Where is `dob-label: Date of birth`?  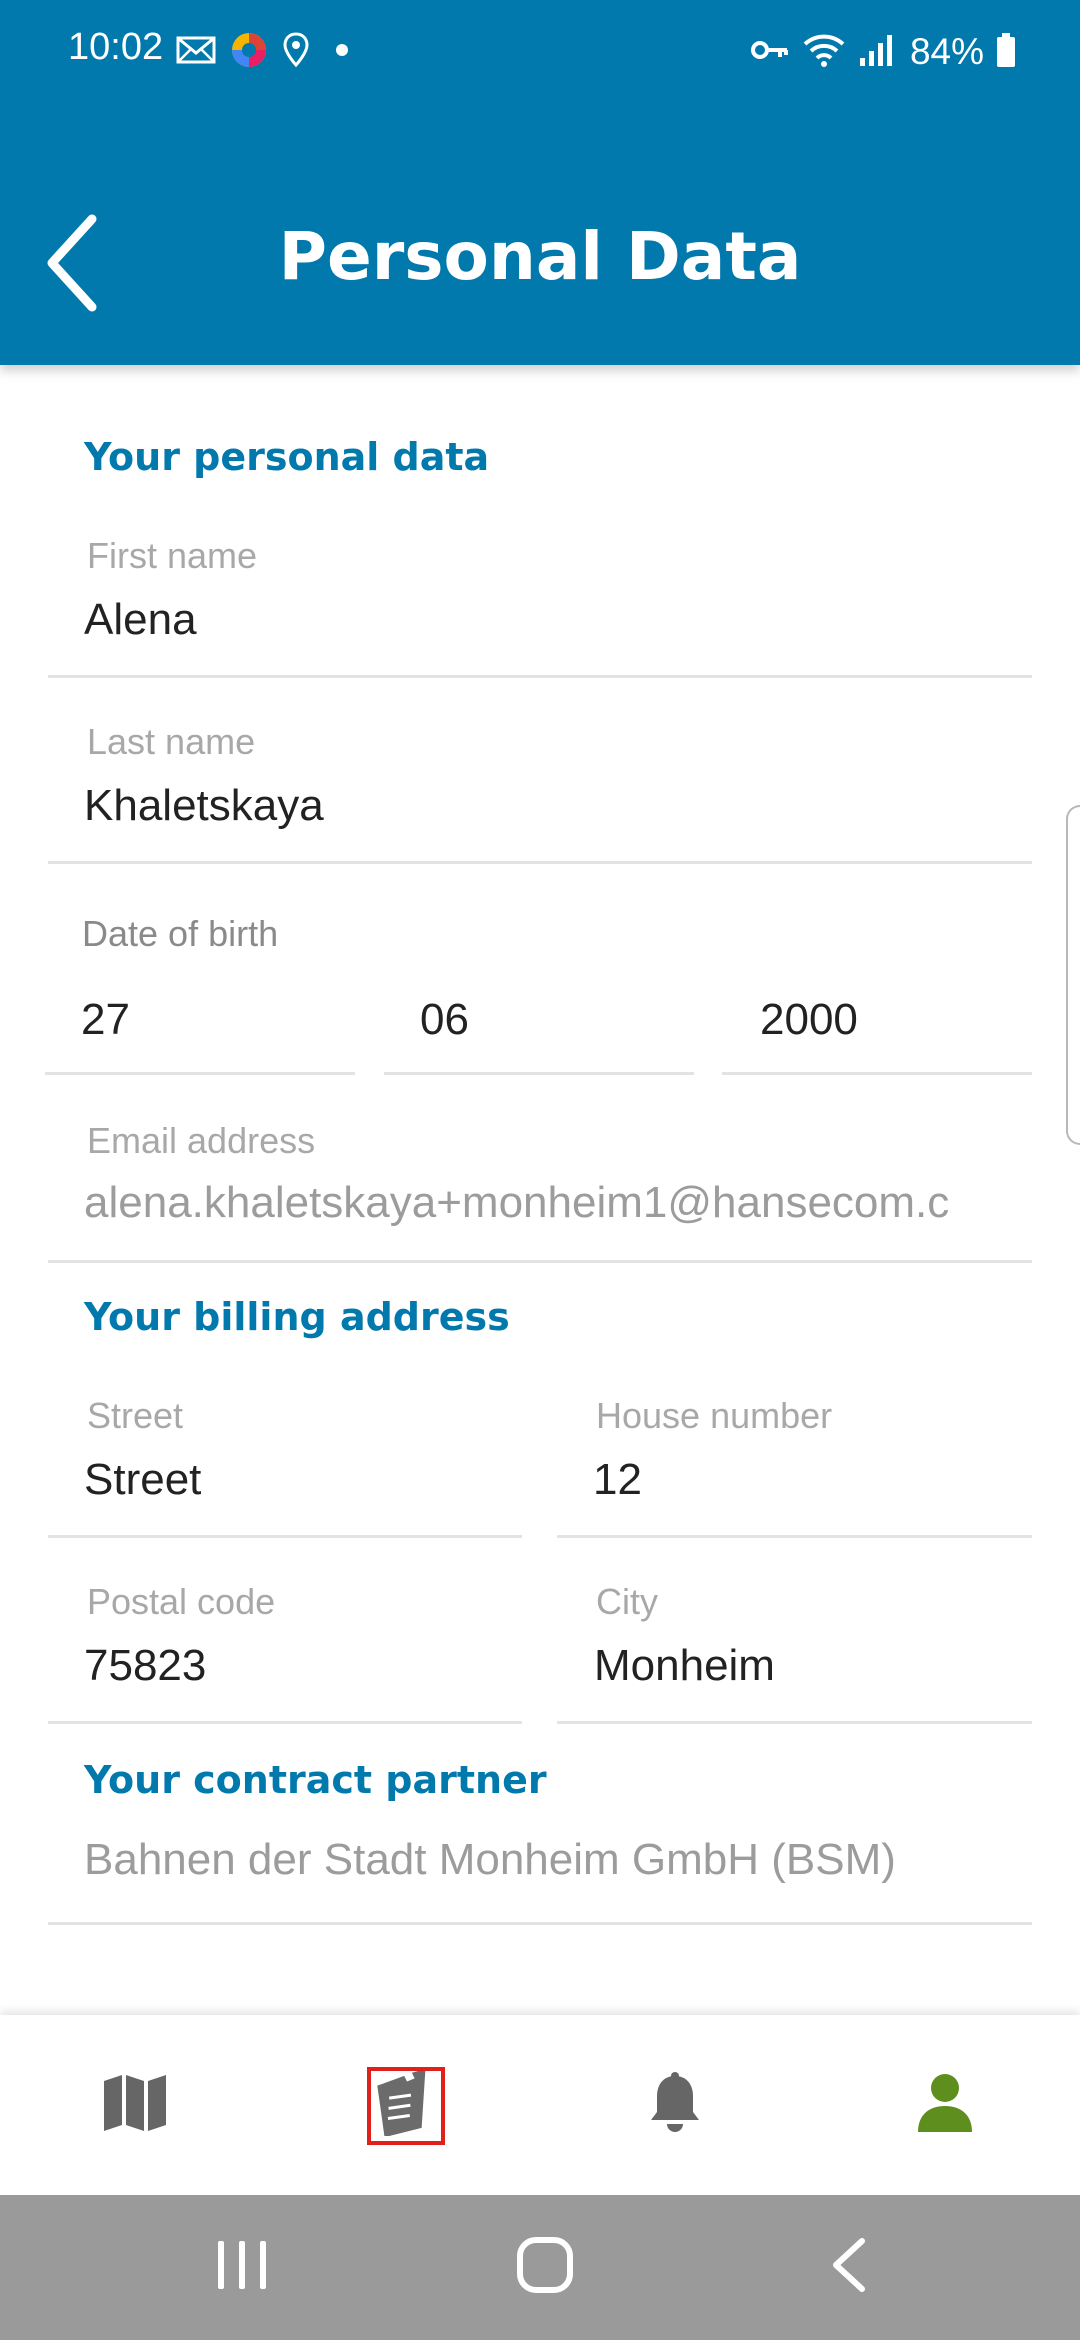
dob-label: Date of birth is located at coordinates (180, 933).